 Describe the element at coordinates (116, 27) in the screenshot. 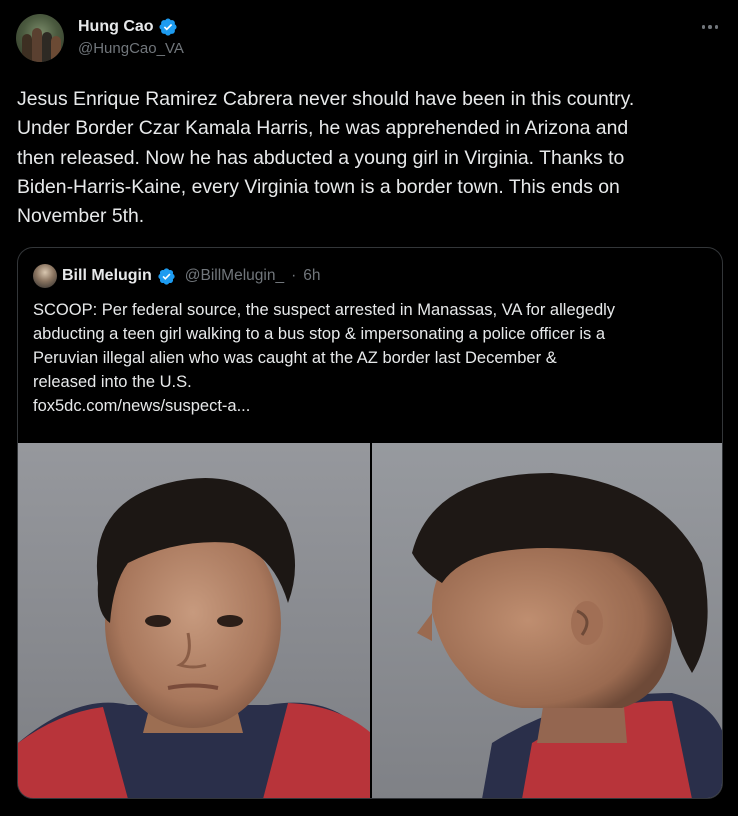

I see `author-name: Hung Cao` at that location.